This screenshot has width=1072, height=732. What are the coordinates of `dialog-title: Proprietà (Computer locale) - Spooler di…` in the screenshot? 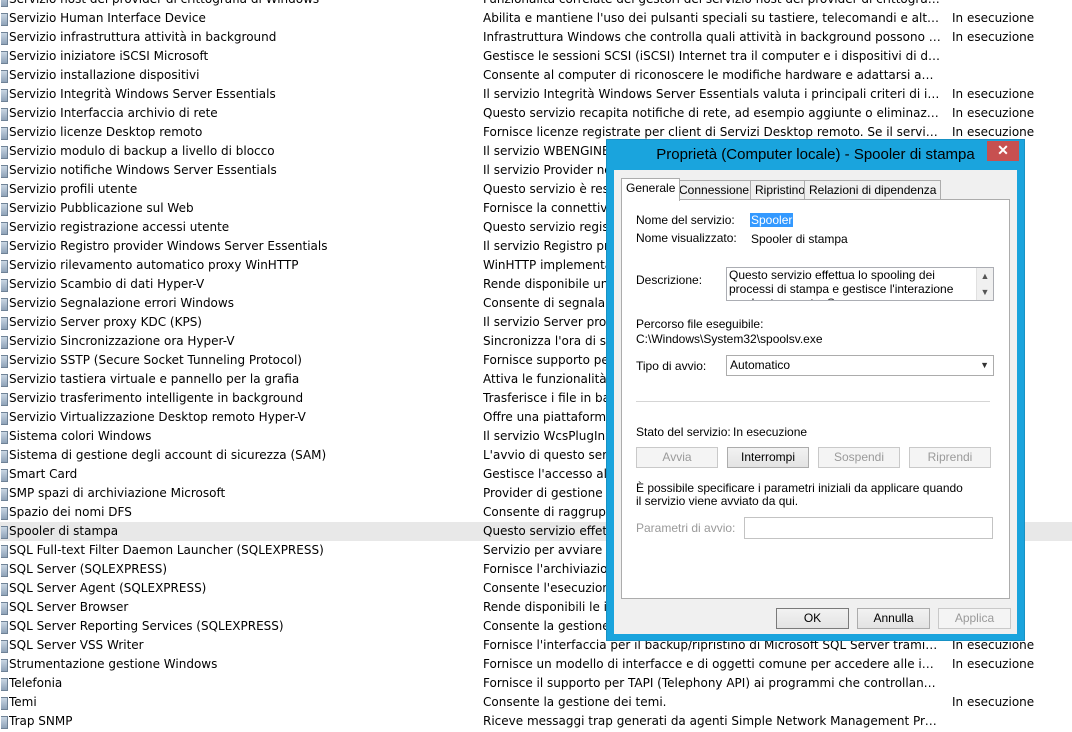 It's located at (815, 154).